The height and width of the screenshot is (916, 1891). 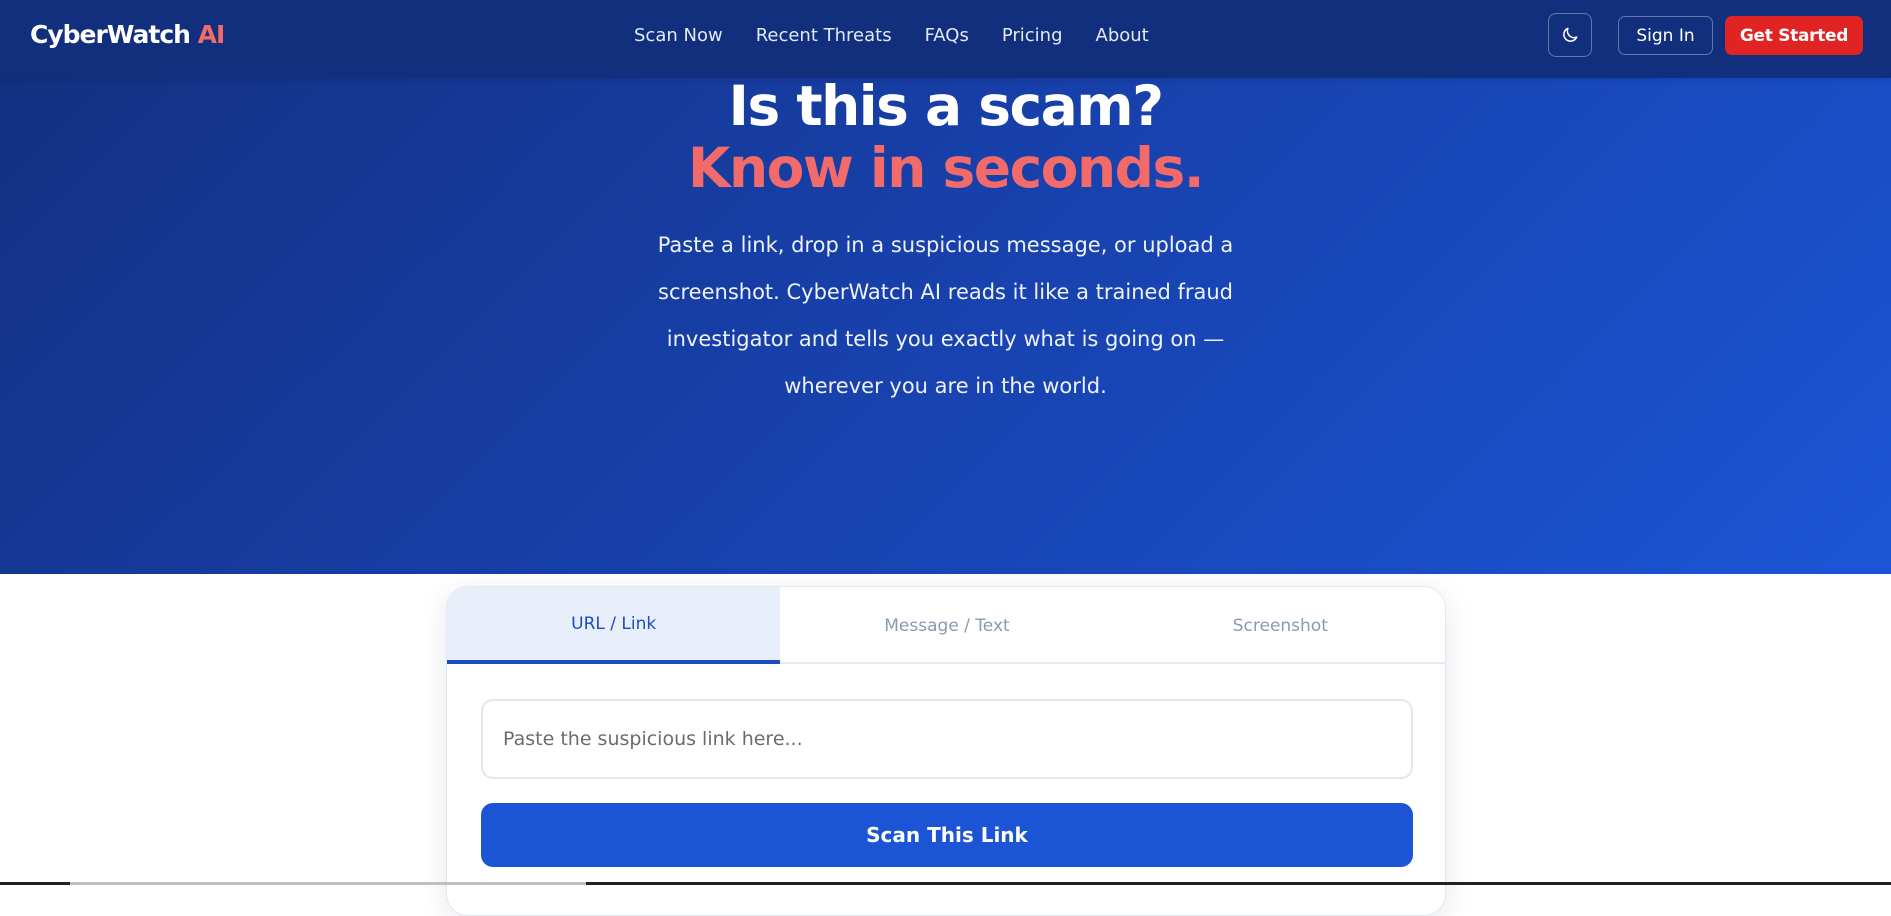 What do you see at coordinates (946, 106) in the screenshot?
I see `hero-headline-primary: Is this a scam?` at bounding box center [946, 106].